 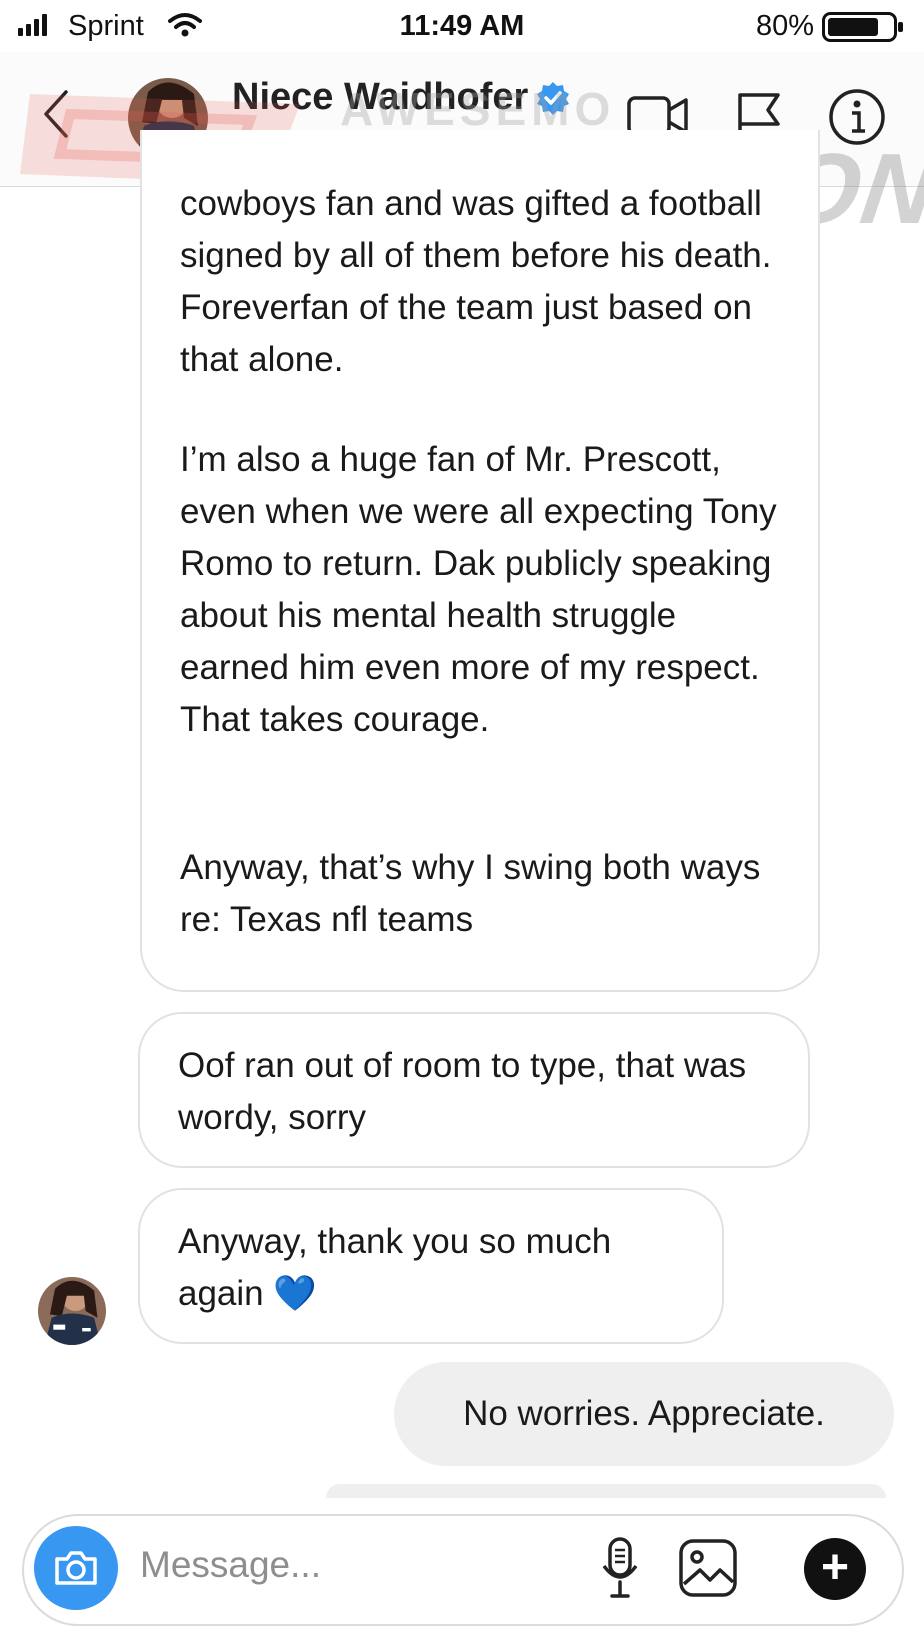 I want to click on gallery-icon, so click(x=708, y=1568).